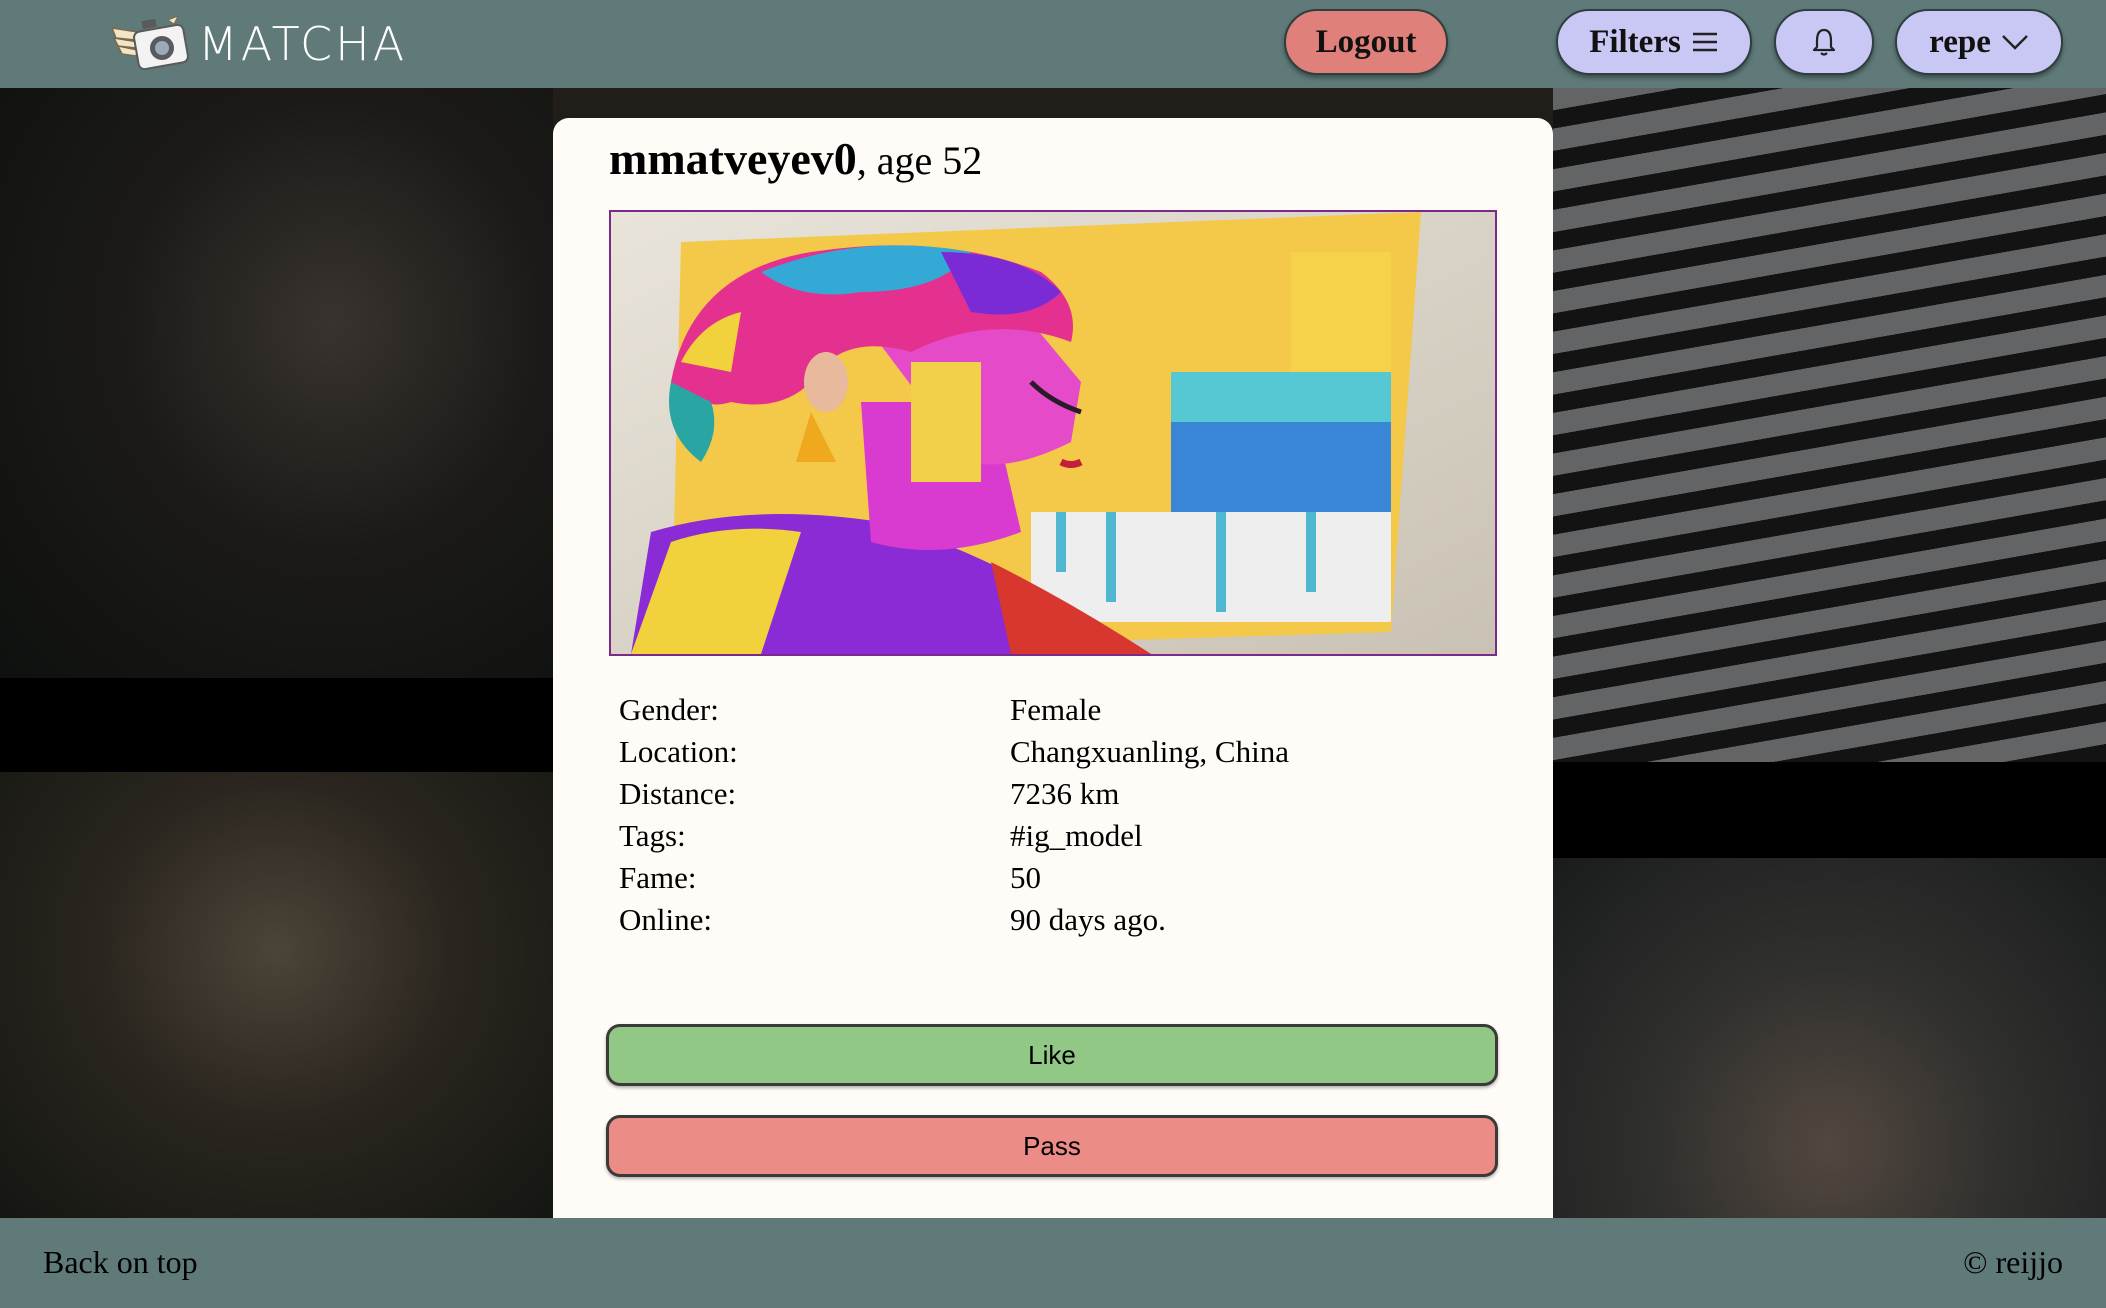 This screenshot has height=1308, width=2106. I want to click on profile-username: mmatveyev0, so click(733, 158).